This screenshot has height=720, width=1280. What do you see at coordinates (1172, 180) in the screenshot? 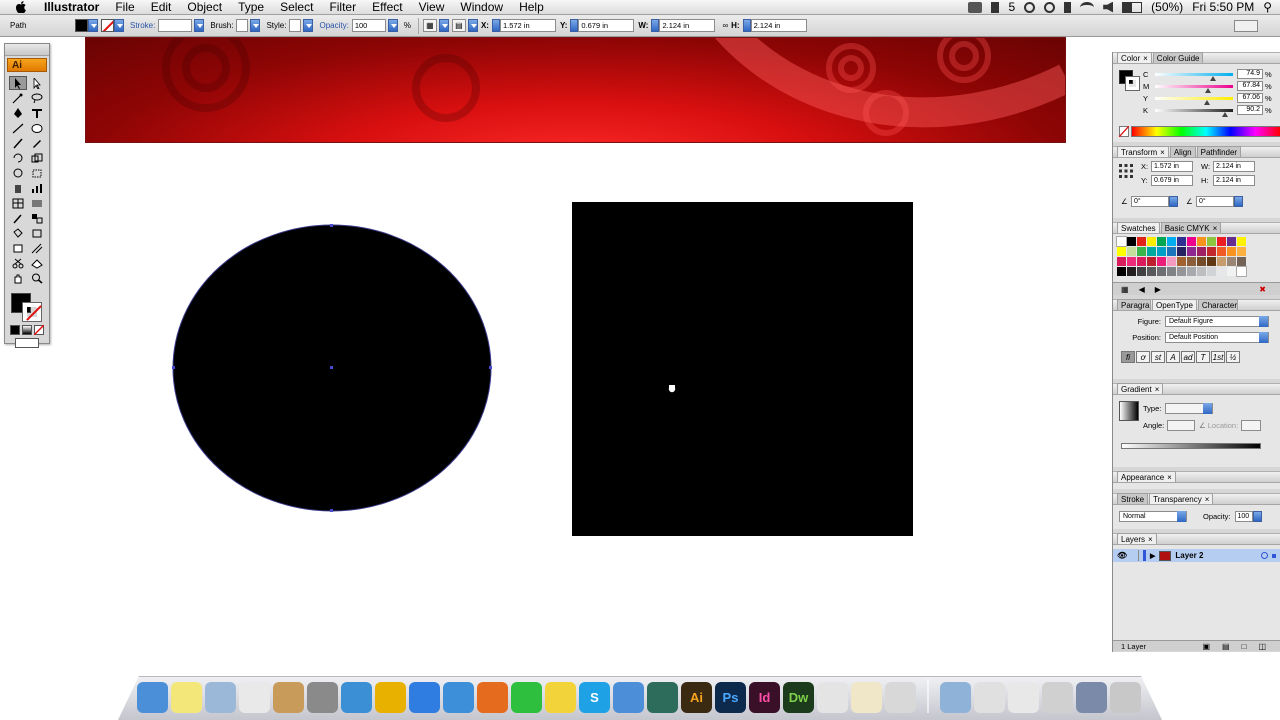
I see `transform-y-field: 0.679 in` at bounding box center [1172, 180].